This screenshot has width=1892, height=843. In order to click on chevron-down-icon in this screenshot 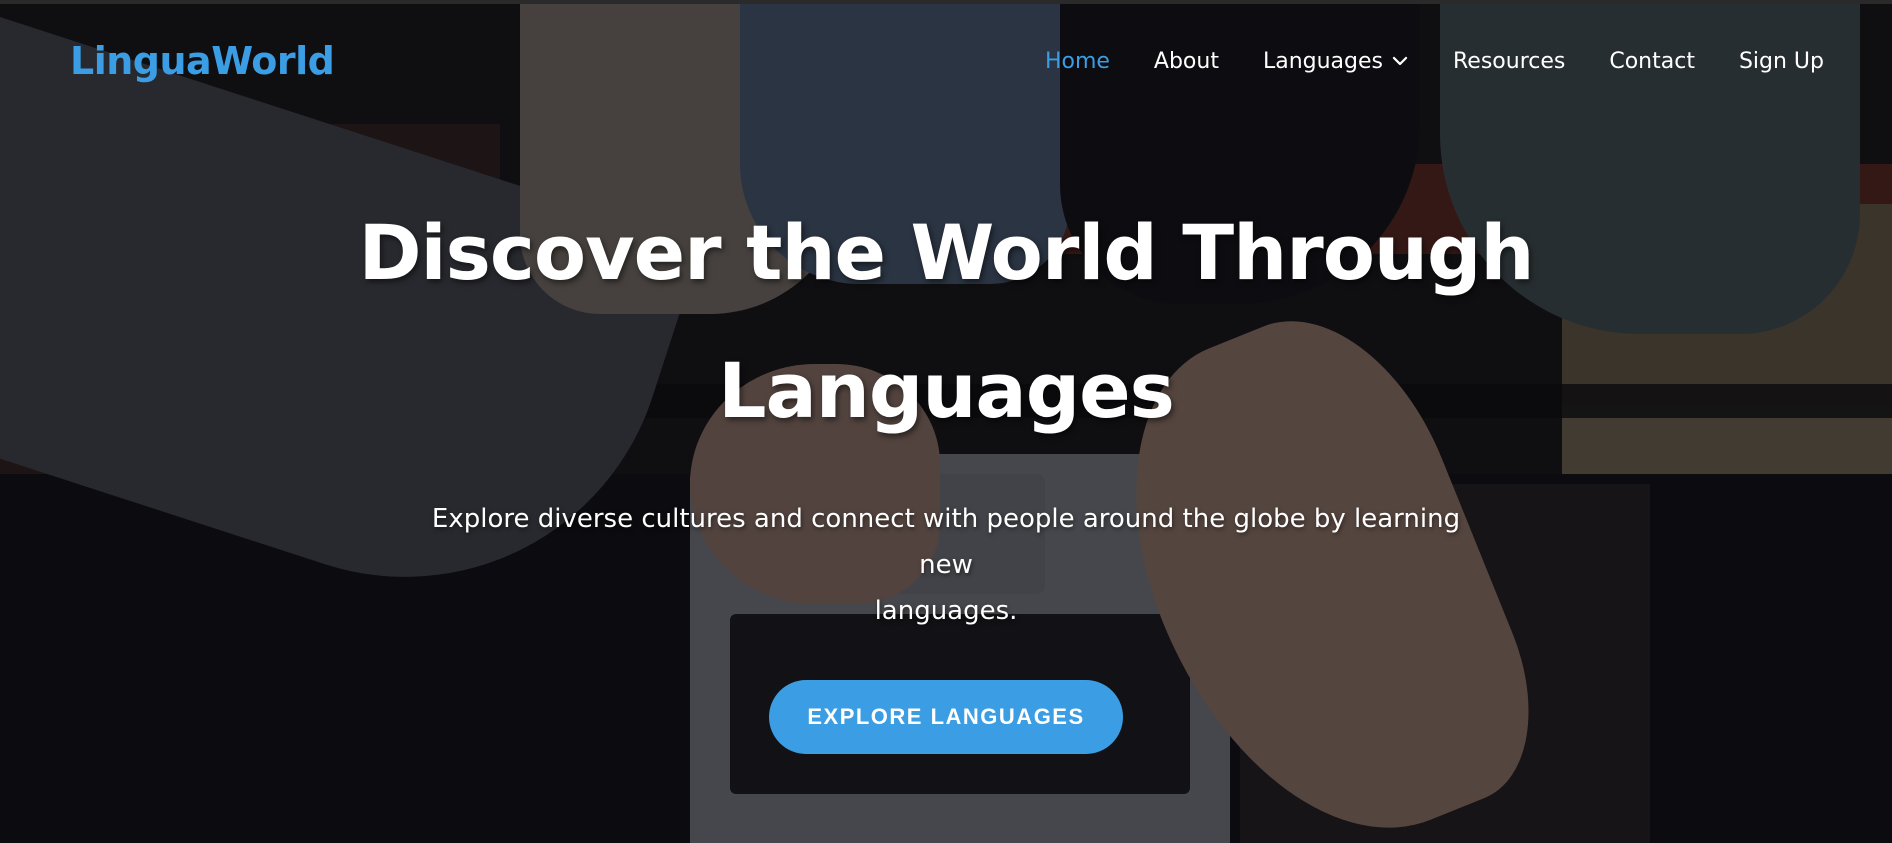, I will do `click(1400, 61)`.